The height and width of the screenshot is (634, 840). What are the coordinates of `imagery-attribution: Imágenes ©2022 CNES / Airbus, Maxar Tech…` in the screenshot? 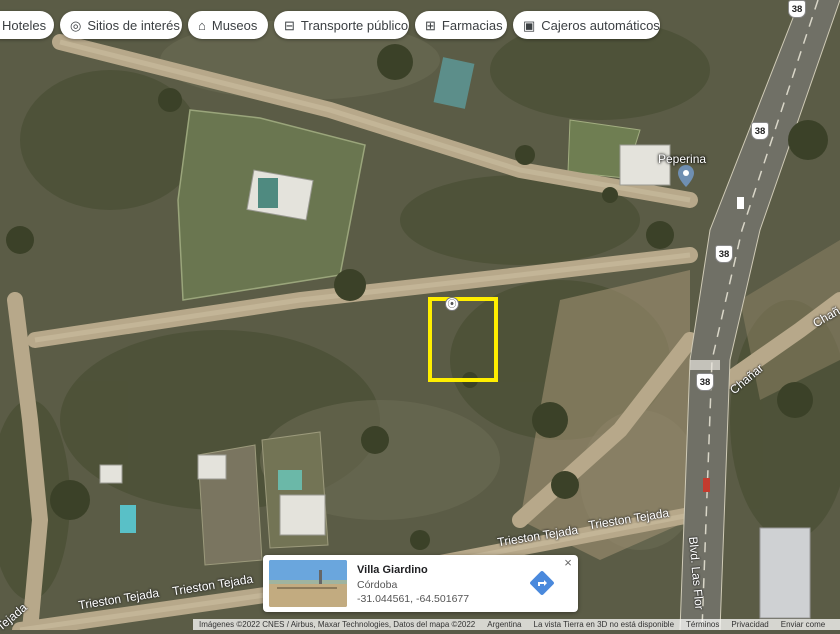 It's located at (337, 624).